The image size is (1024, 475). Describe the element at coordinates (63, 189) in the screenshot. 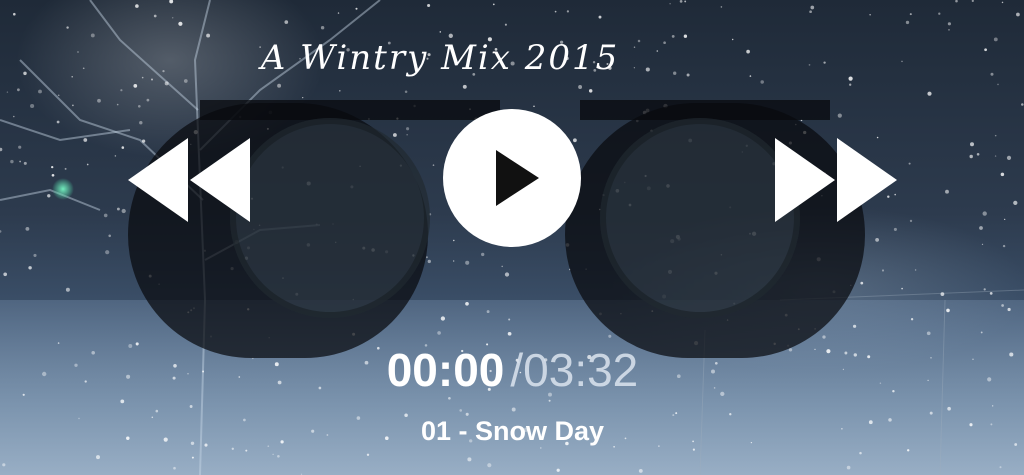

I see `lamp-glow` at that location.